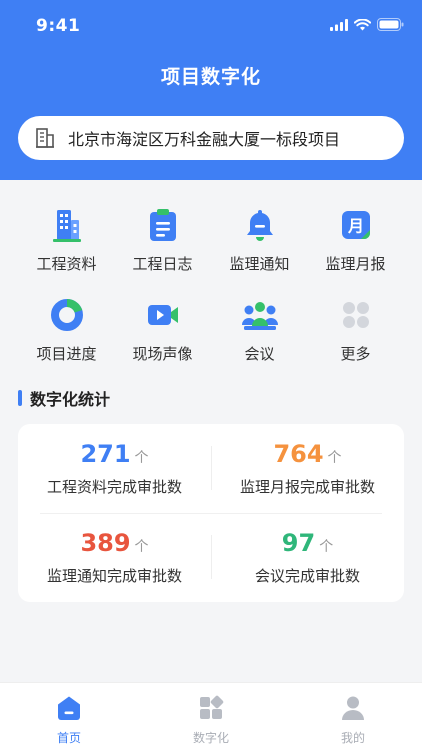 This screenshot has width=422, height=750. Describe the element at coordinates (355, 315) in the screenshot. I see `more-grid-icon` at that location.